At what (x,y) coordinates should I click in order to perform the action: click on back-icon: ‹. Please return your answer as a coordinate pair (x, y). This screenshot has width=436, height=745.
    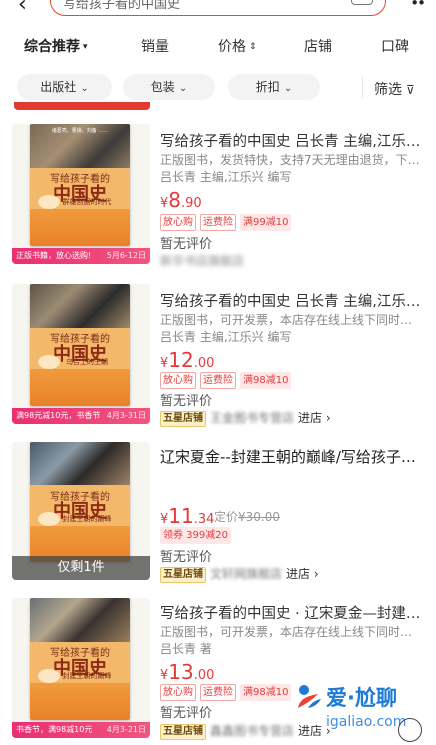
    Looking at the image, I should click on (22, 8).